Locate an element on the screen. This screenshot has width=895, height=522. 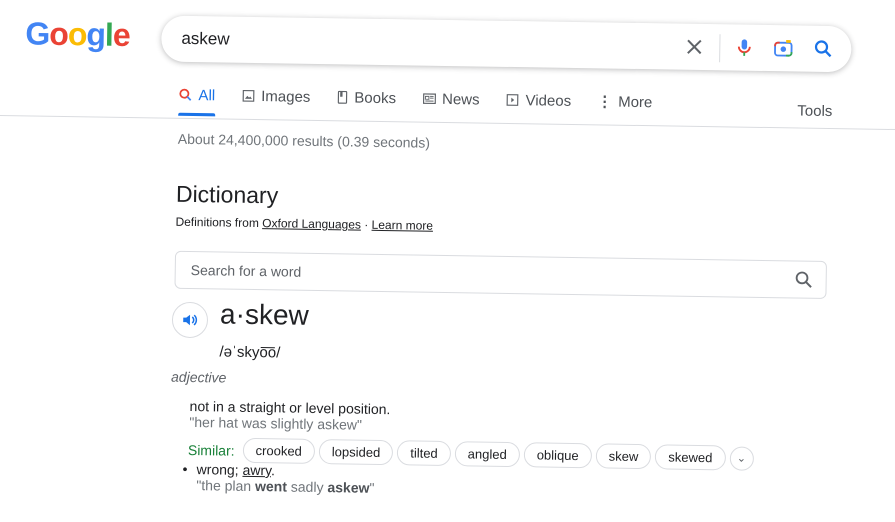
tab-label: Images is located at coordinates (286, 96).